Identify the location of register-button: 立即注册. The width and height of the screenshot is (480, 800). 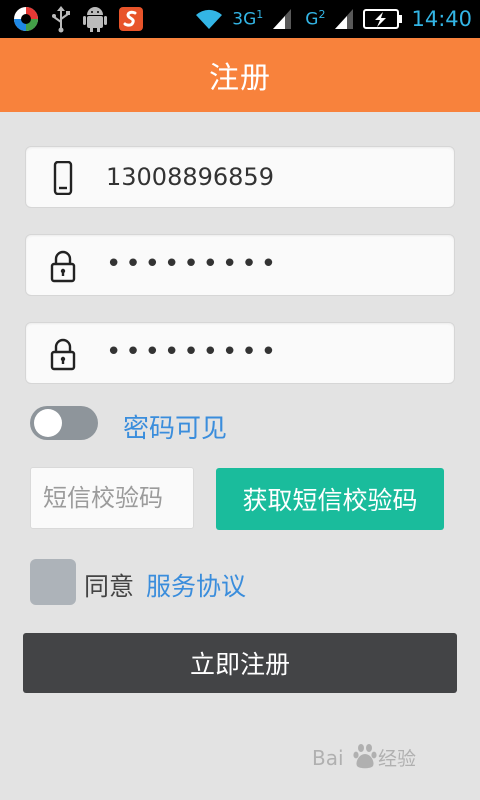
(240, 663).